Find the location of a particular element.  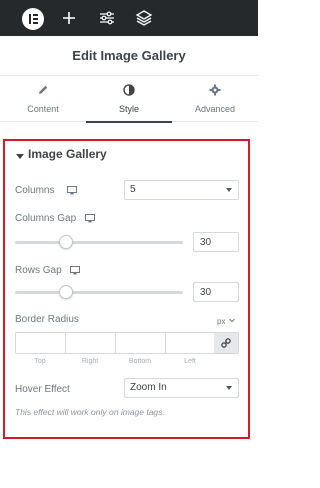

link-values-button is located at coordinates (226, 343).